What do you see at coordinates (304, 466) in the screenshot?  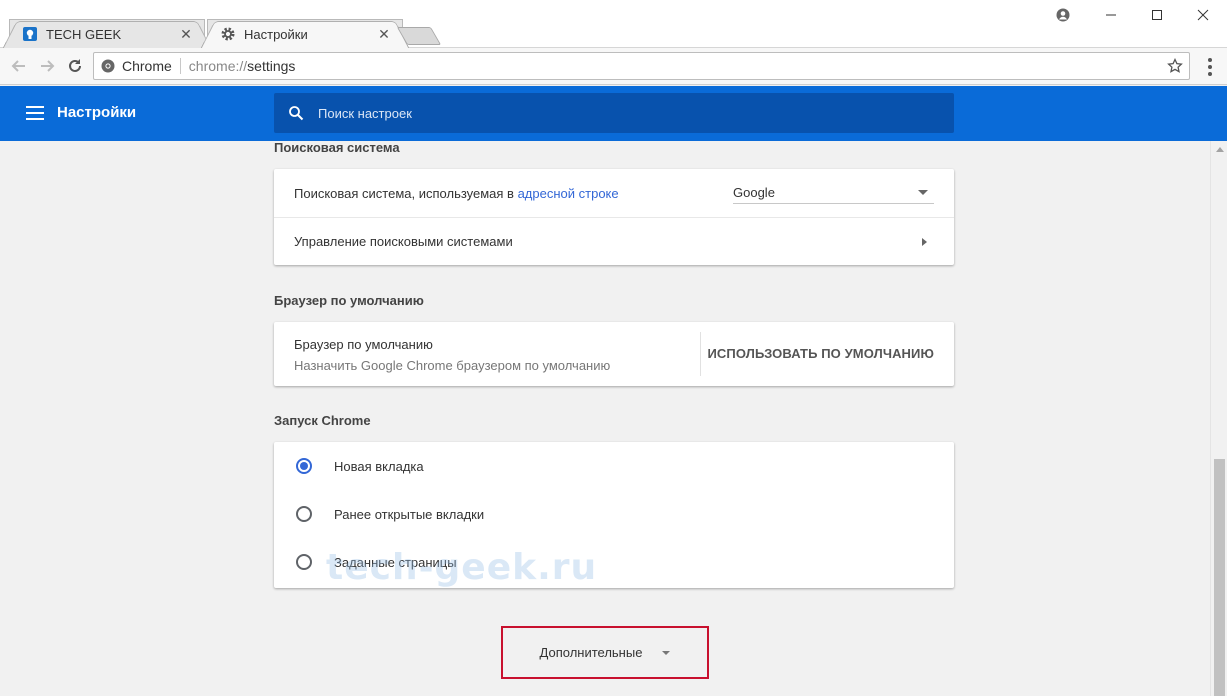 I see `radio-checked` at bounding box center [304, 466].